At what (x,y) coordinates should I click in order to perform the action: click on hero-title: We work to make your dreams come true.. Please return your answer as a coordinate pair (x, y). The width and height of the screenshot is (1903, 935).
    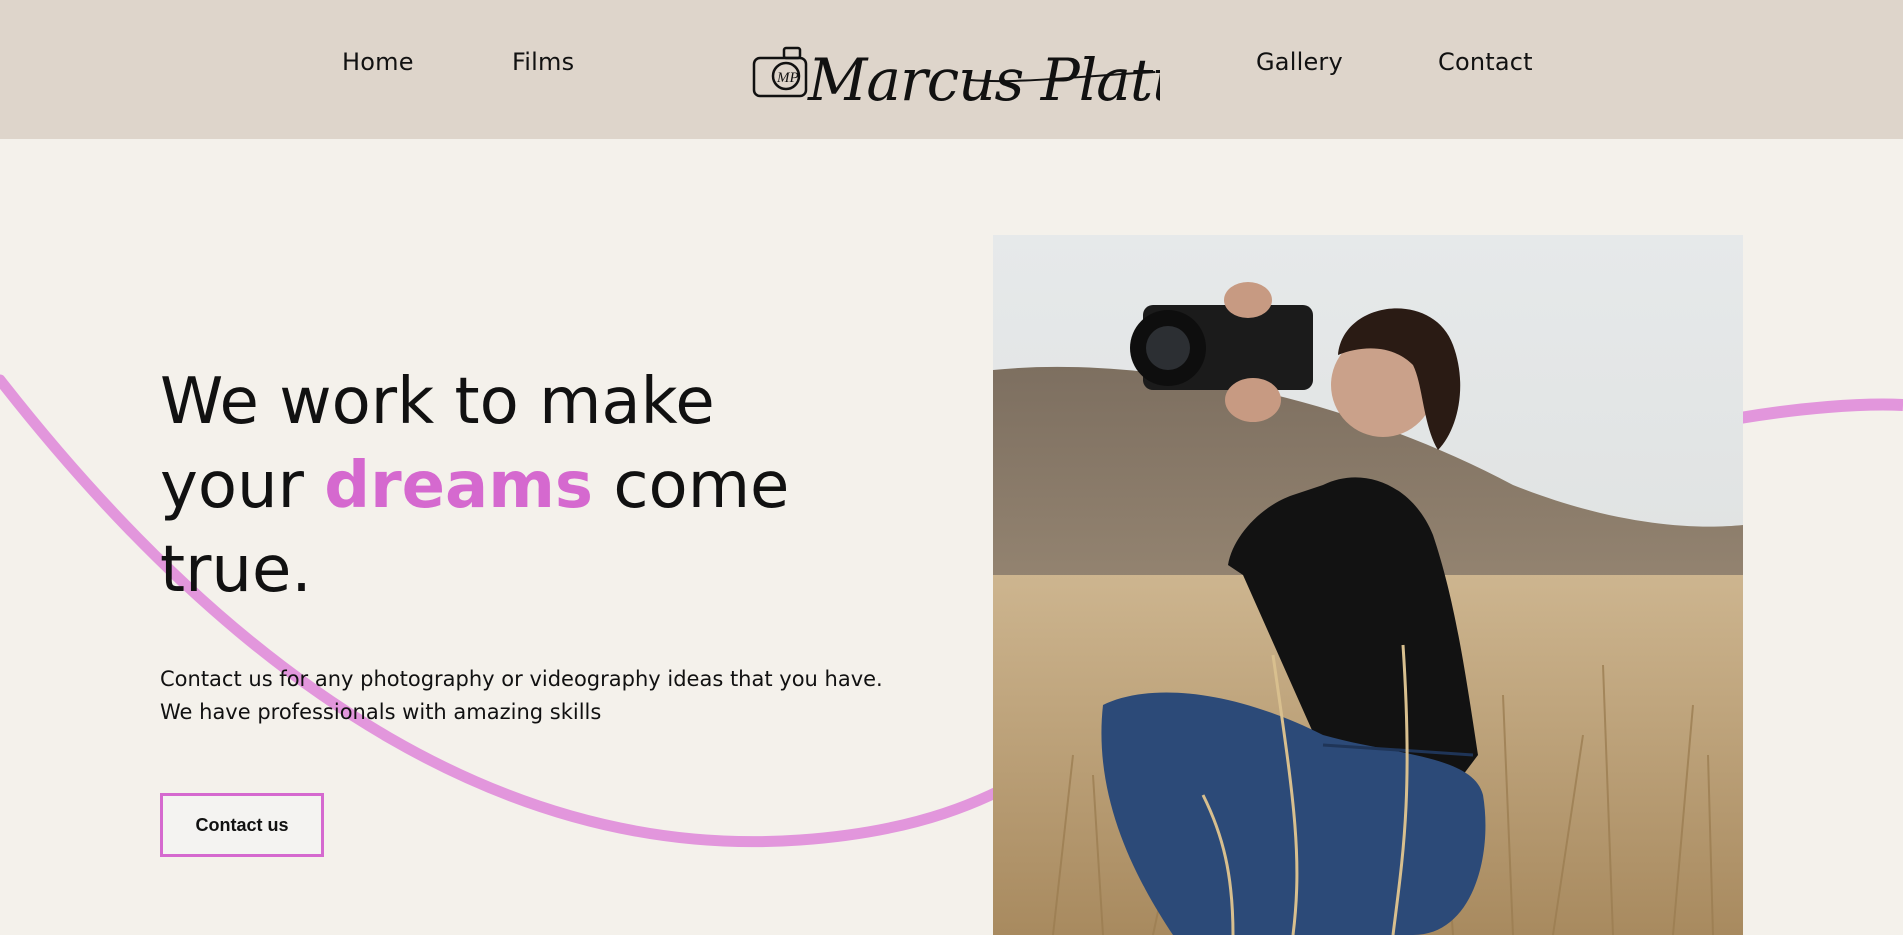
    Looking at the image, I should click on (510, 486).